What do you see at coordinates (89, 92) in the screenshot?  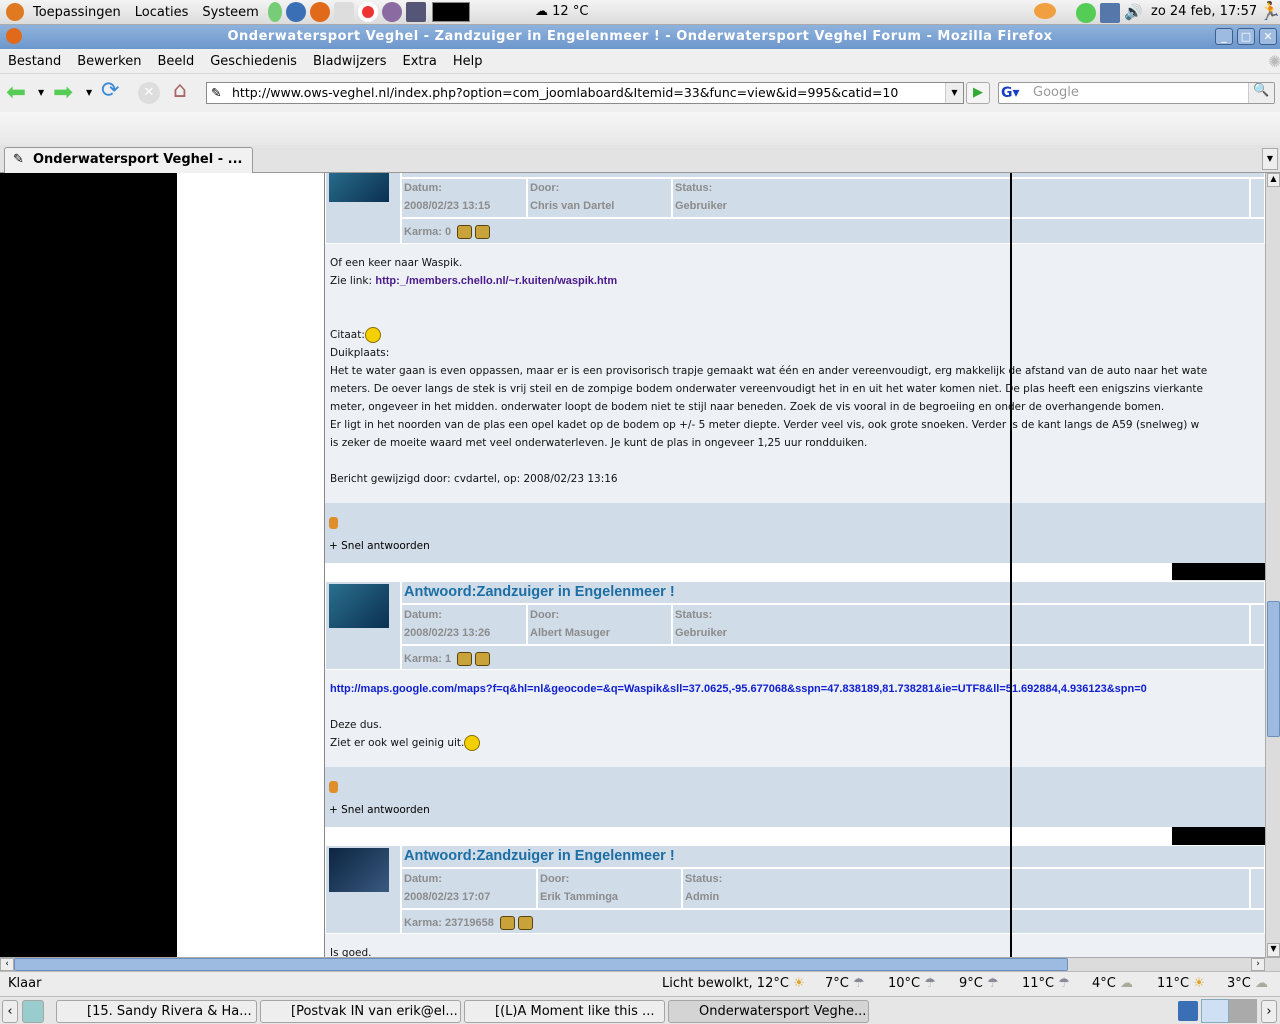 I see `forward-history-dropdown: ▼` at bounding box center [89, 92].